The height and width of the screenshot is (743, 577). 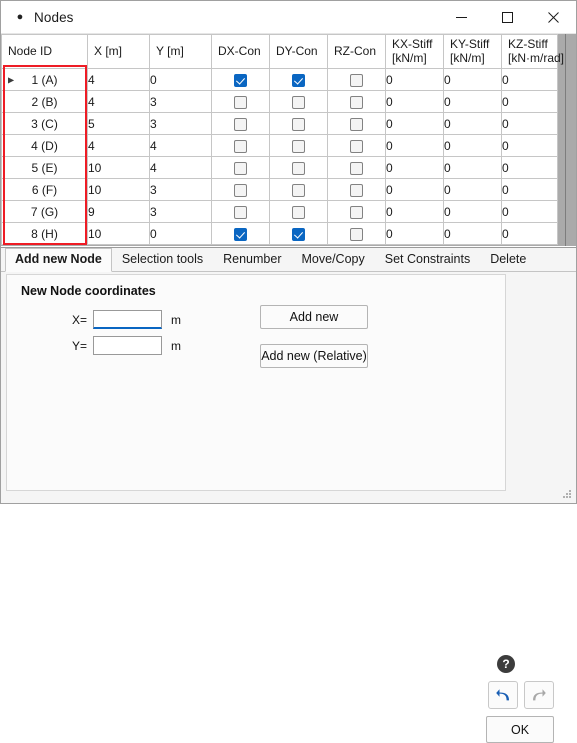 I want to click on node-id-cell: 4 (D), so click(x=44, y=145).